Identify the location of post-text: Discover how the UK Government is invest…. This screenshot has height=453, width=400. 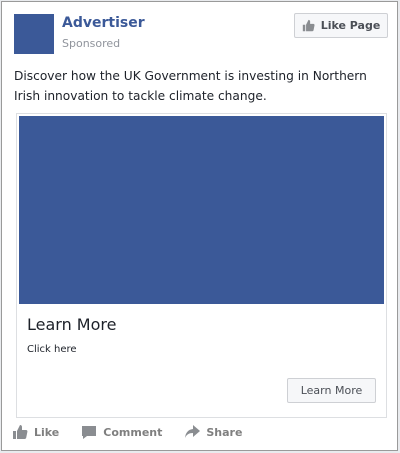
(190, 86).